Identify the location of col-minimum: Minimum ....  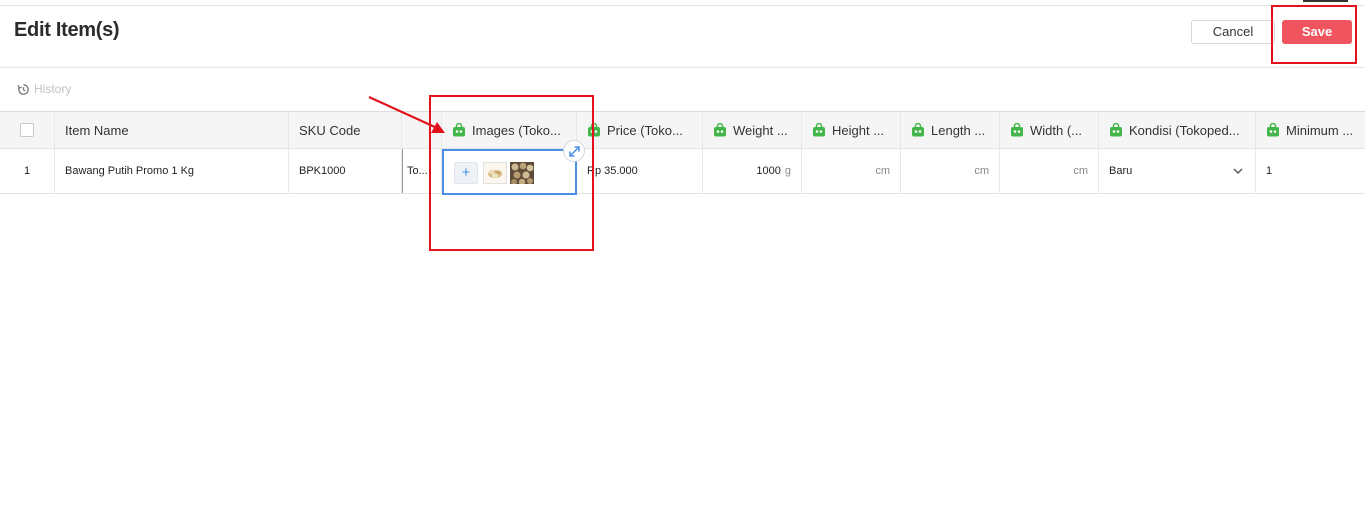
(1310, 130).